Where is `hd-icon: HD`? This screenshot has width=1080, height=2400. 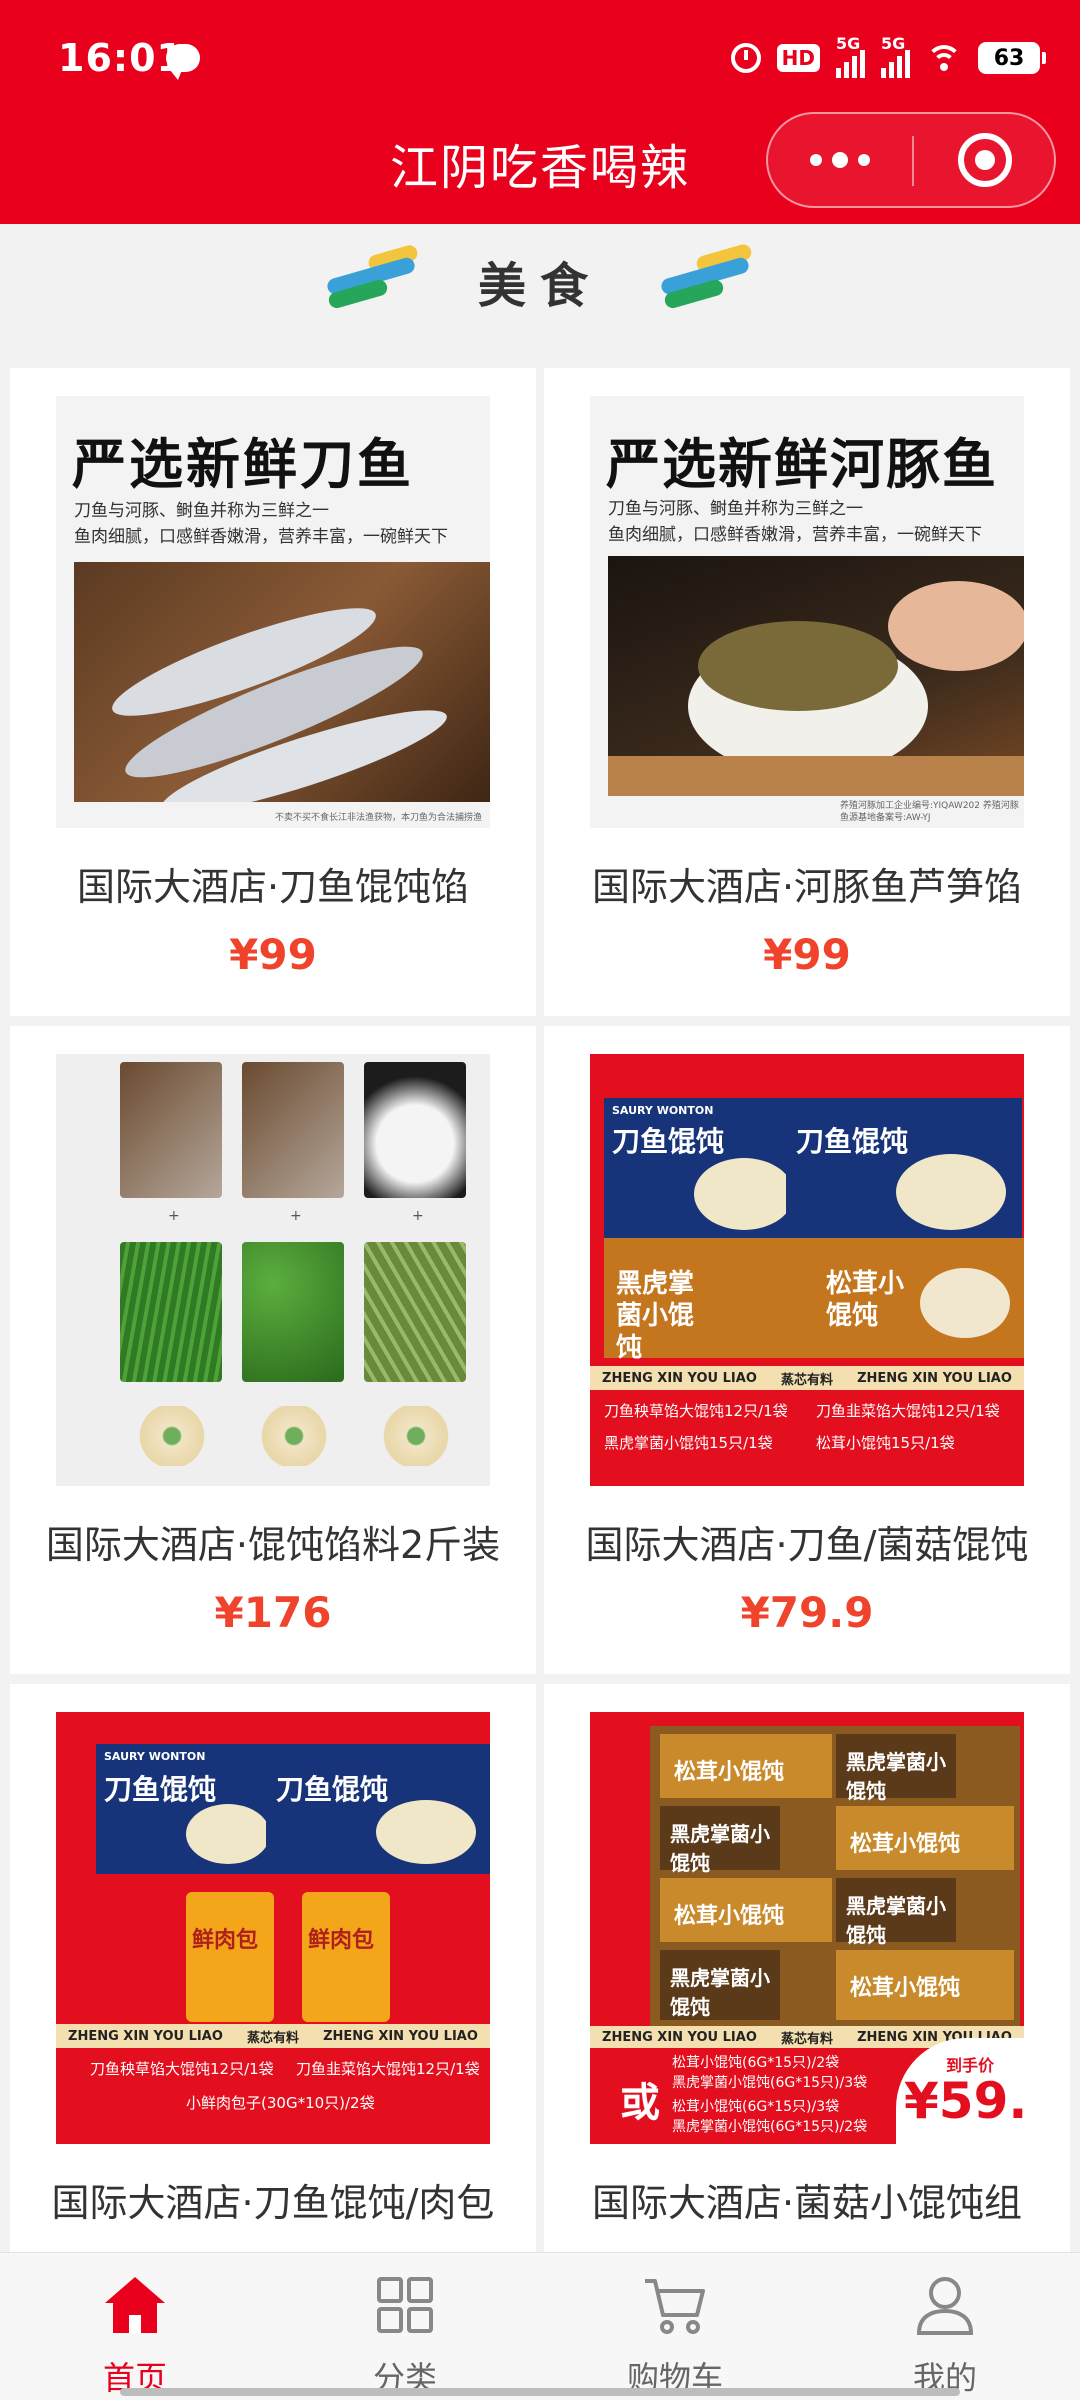
hd-icon: HD is located at coordinates (798, 58).